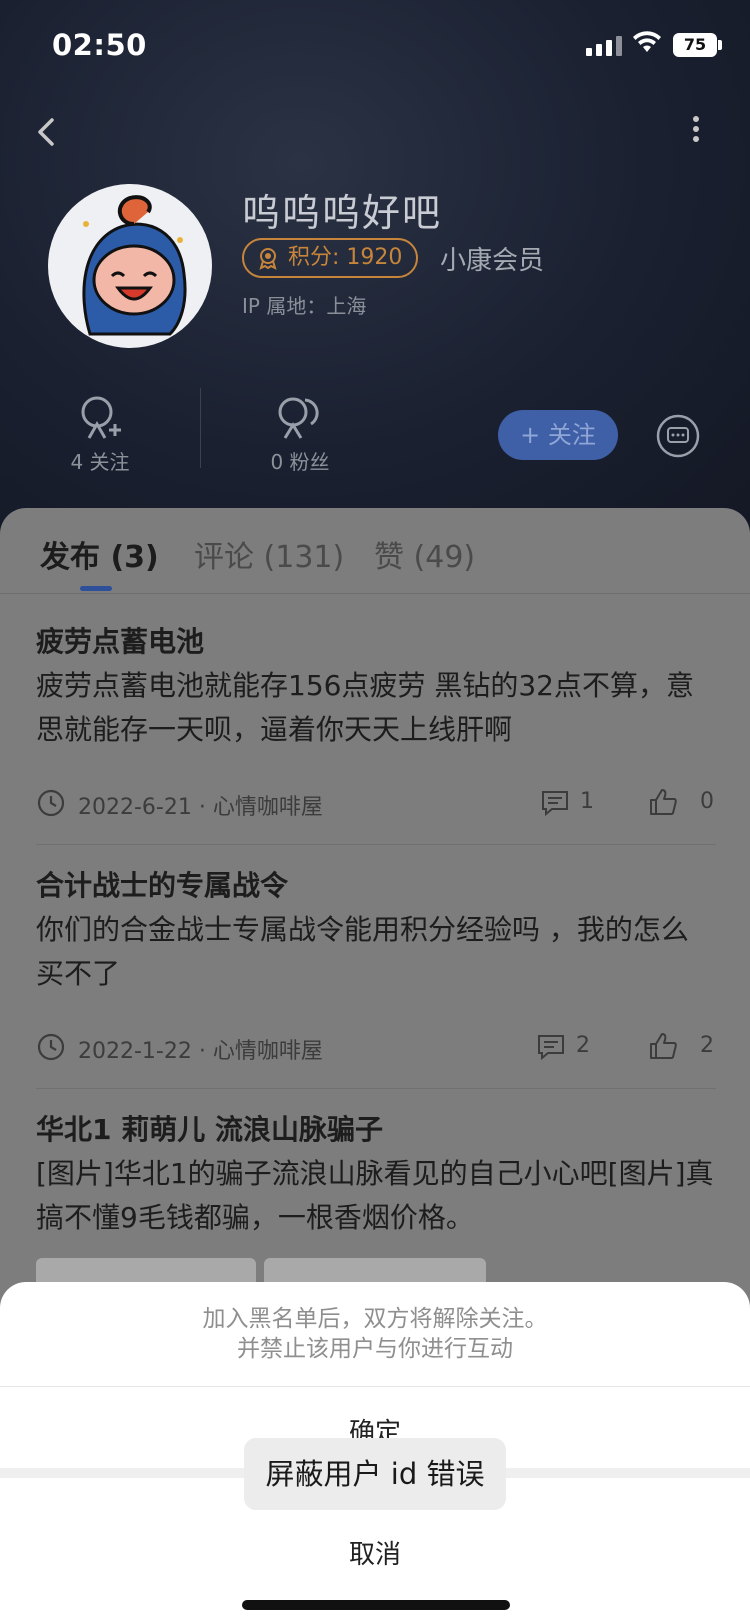 The image size is (750, 1624). What do you see at coordinates (376, 1047) in the screenshot?
I see `post-meta: 2022-1-22 · 心情咖啡屋 2 2` at bounding box center [376, 1047].